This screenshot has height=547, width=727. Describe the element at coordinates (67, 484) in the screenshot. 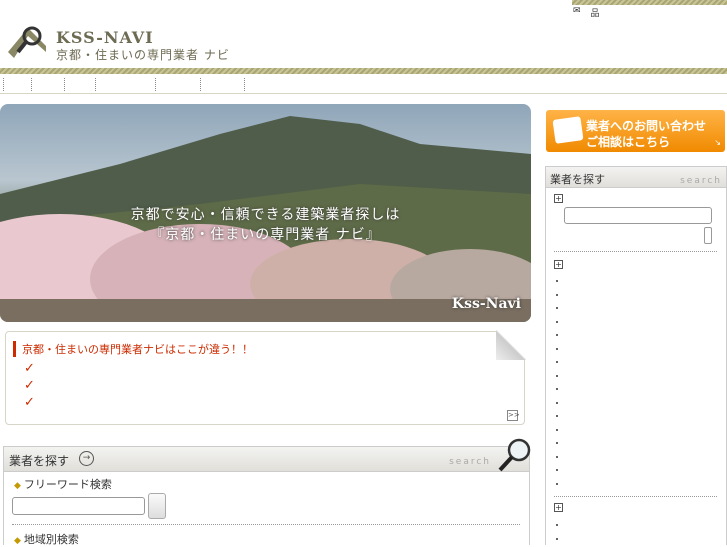

I see `free-word-text: フリーワード検索` at that location.